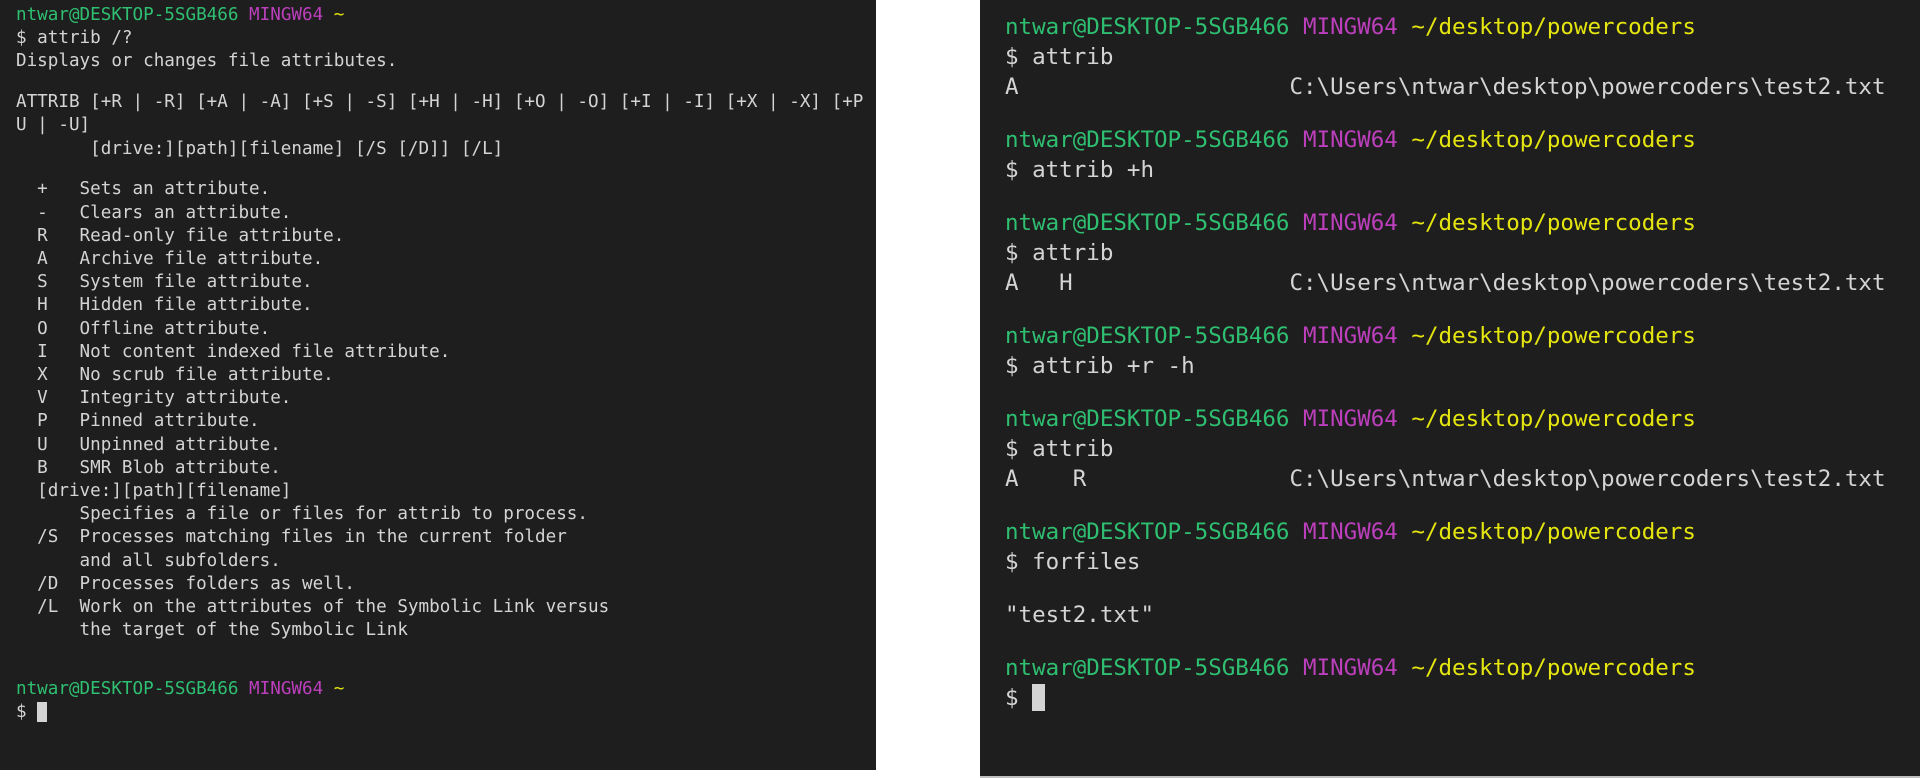 This screenshot has height=778, width=1920. Describe the element at coordinates (164, 305) in the screenshot. I see `terminal-text: H Hidden file attribute.` at that location.